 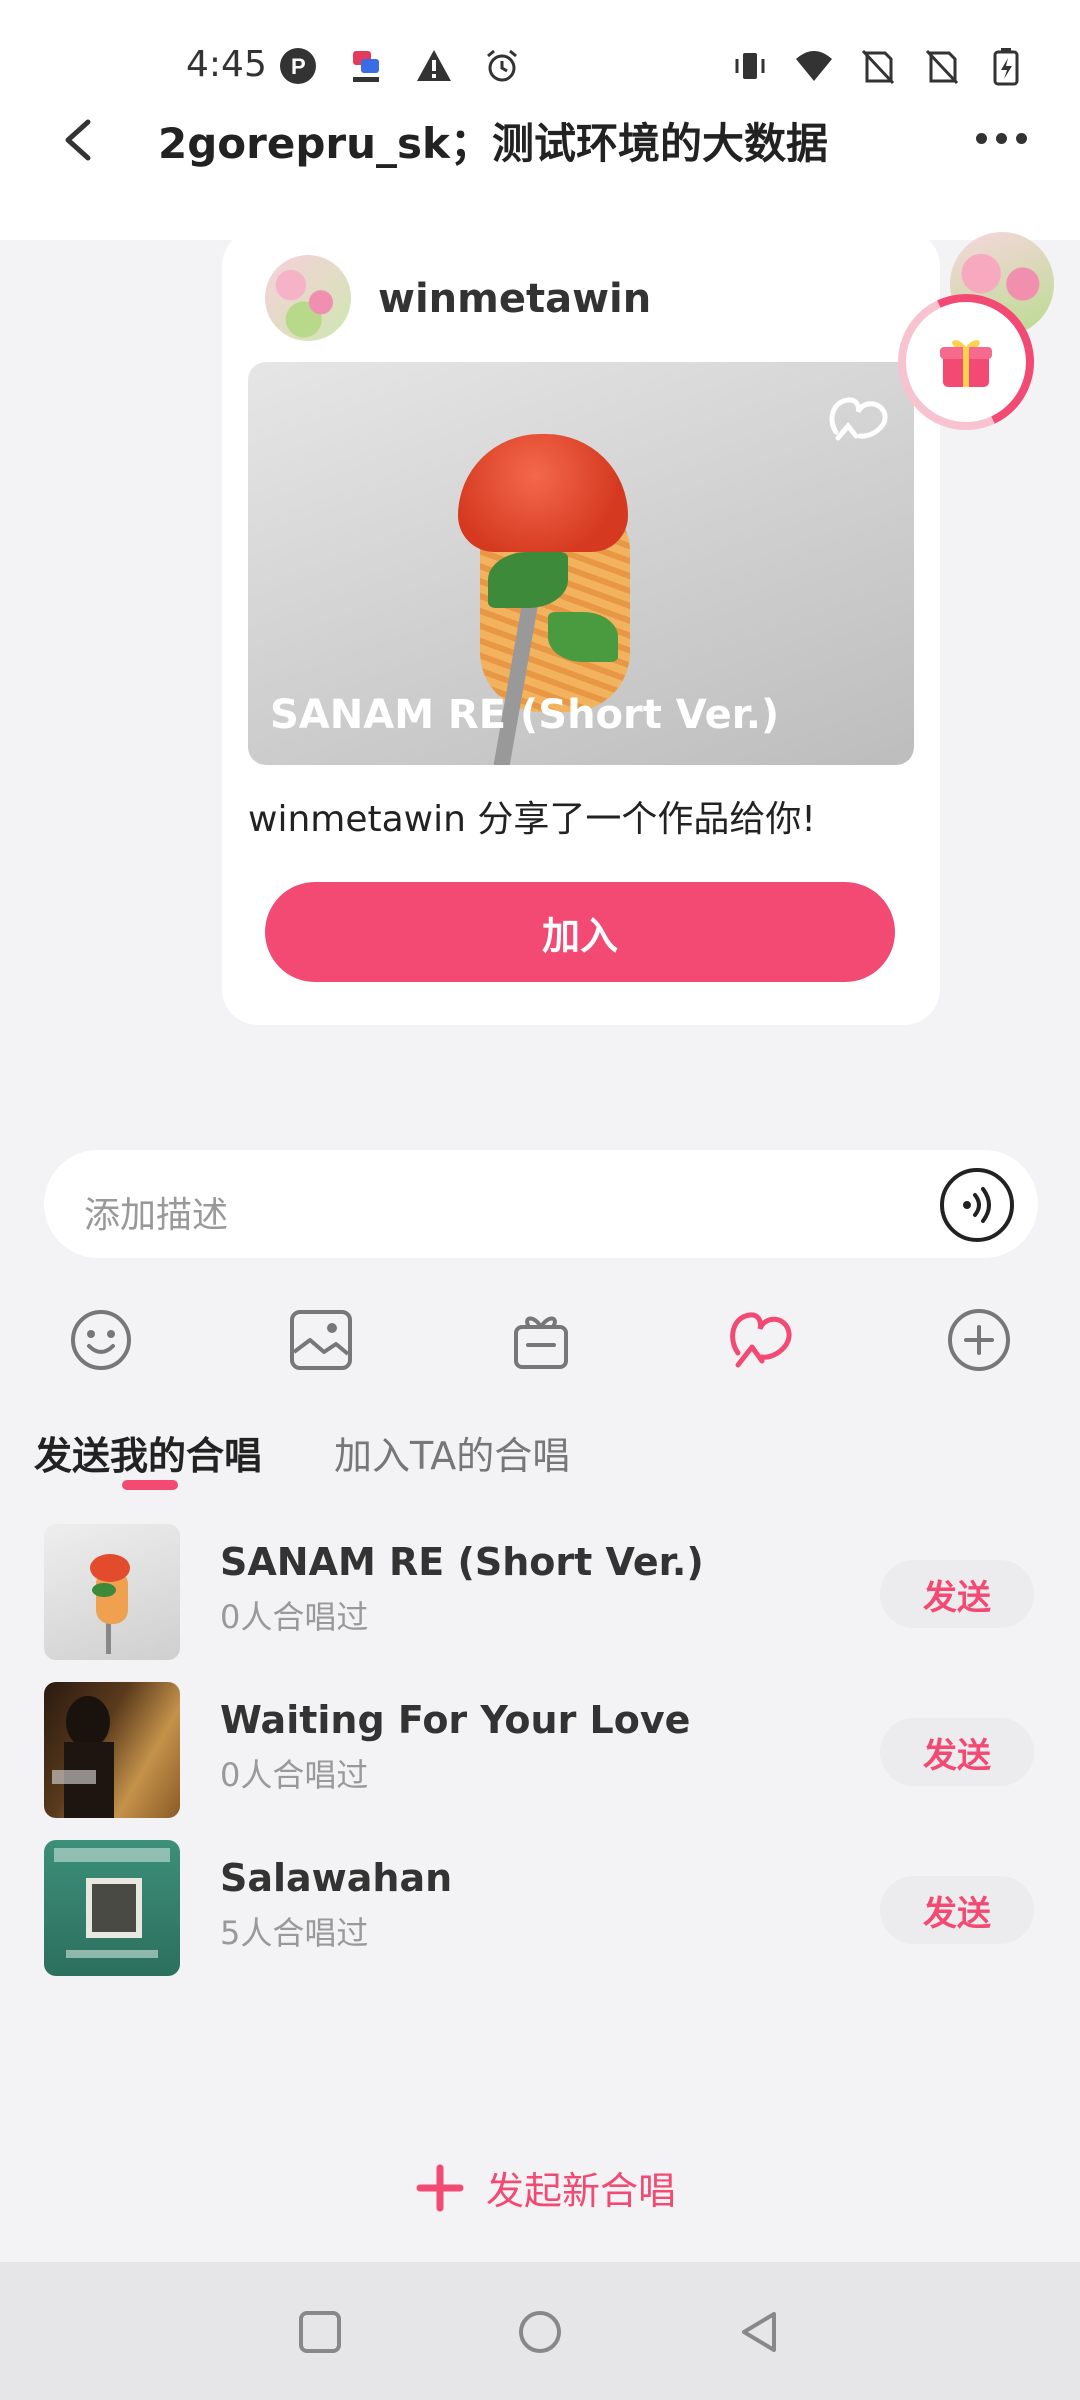 I want to click on more-tools-button, so click(x=979, y=1340).